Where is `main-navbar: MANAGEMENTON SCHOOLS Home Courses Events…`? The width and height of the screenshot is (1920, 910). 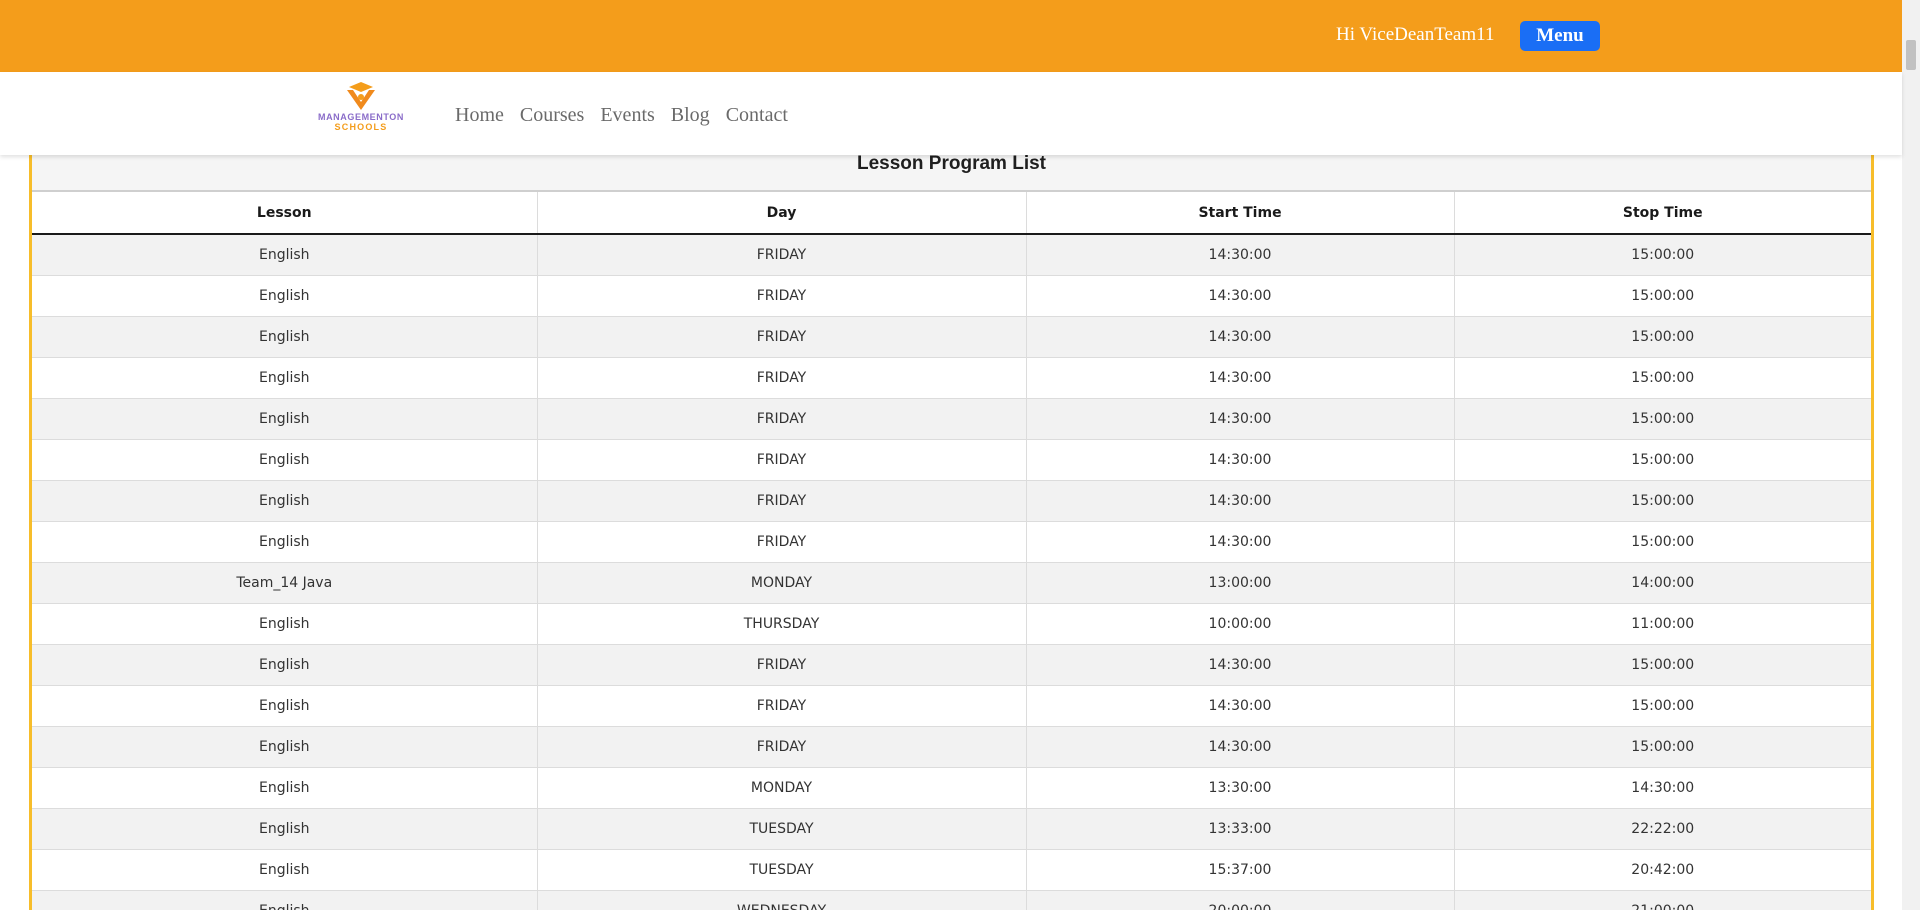
main-navbar: MANAGEMENTON SCHOOLS Home Courses Events… is located at coordinates (951, 113).